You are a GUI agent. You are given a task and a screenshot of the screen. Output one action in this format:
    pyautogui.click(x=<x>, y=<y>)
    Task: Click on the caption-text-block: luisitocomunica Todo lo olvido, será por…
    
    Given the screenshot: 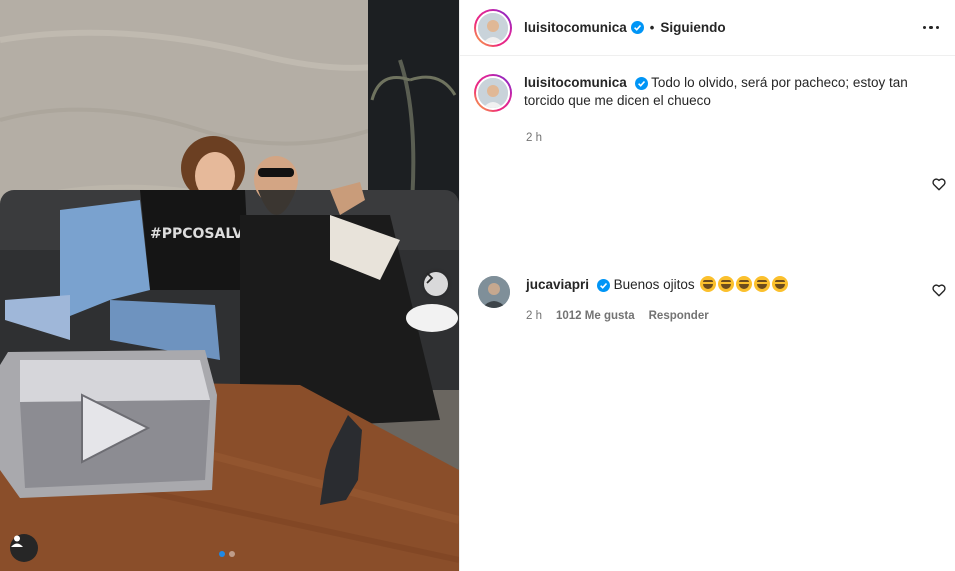 What is the action you would take?
    pyautogui.click(x=724, y=93)
    